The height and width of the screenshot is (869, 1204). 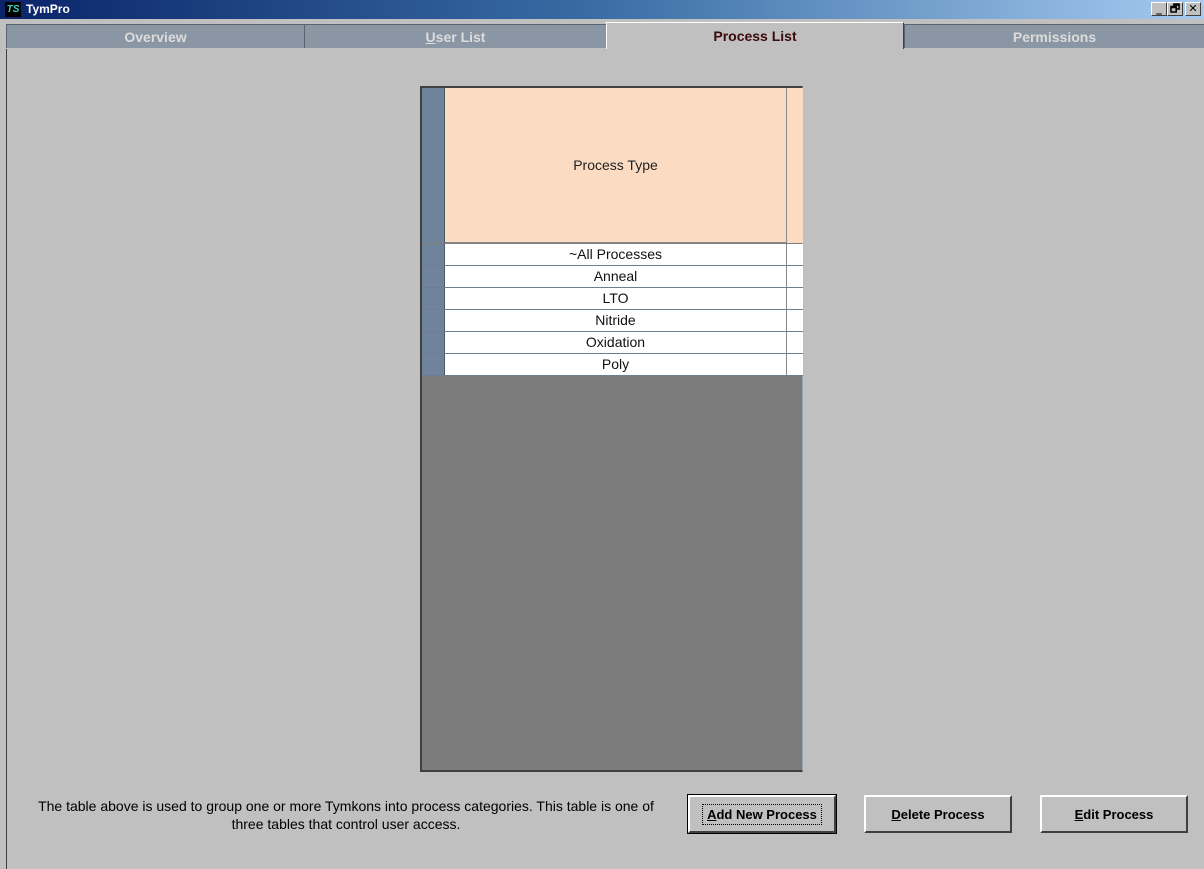 I want to click on delete-process-label: Delete Process, so click(x=938, y=814).